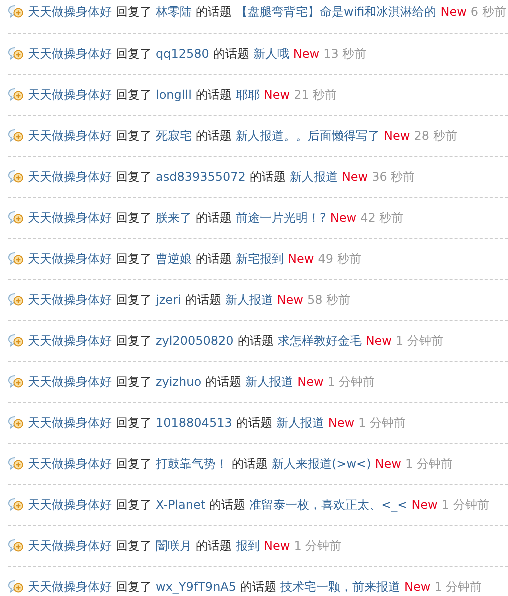  Describe the element at coordinates (174, 136) in the screenshot. I see `author-link: 死寂宅` at that location.